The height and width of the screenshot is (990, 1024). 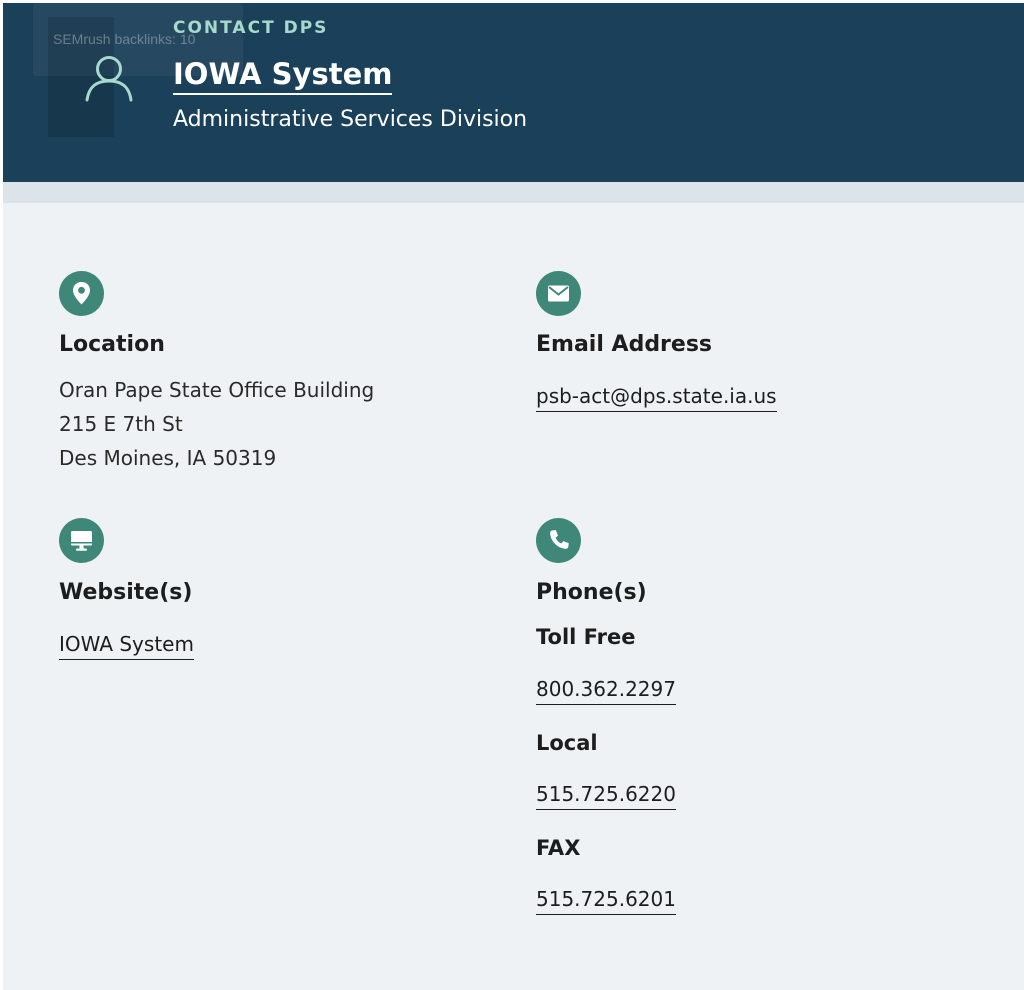 What do you see at coordinates (81, 293) in the screenshot?
I see `location-pin-icon` at bounding box center [81, 293].